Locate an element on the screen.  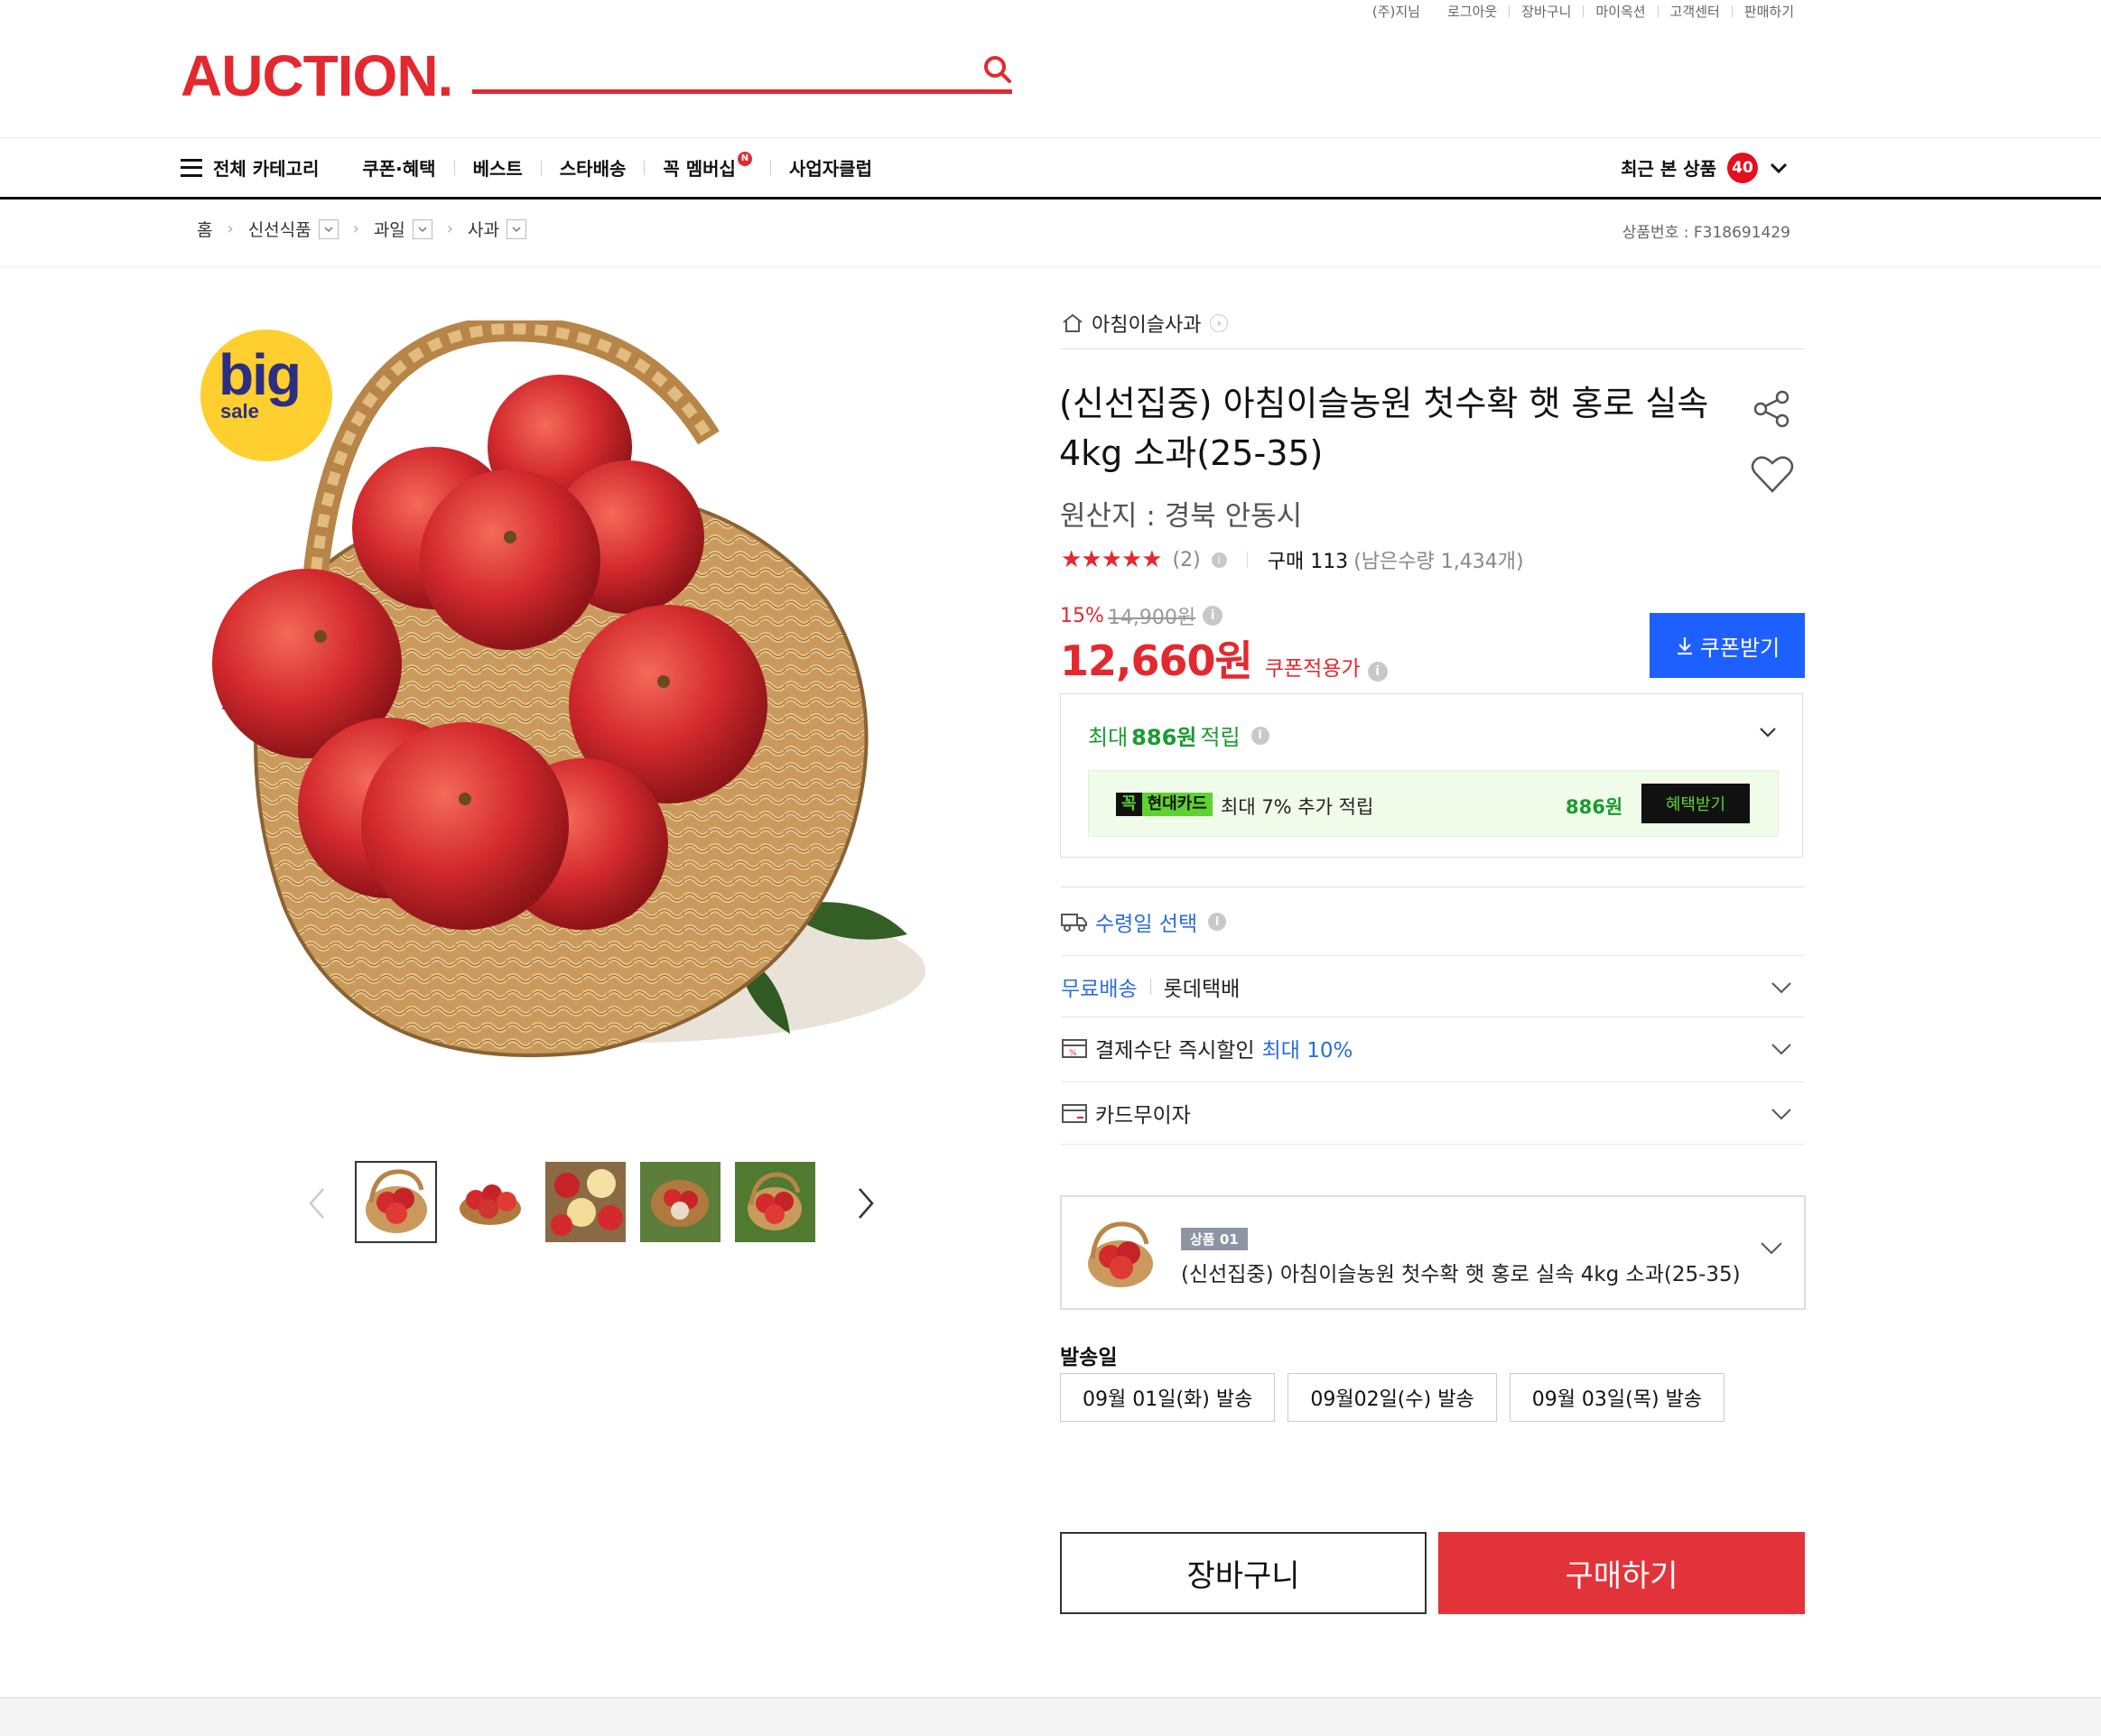
auction-logo: AUCTION. is located at coordinates (317, 76).